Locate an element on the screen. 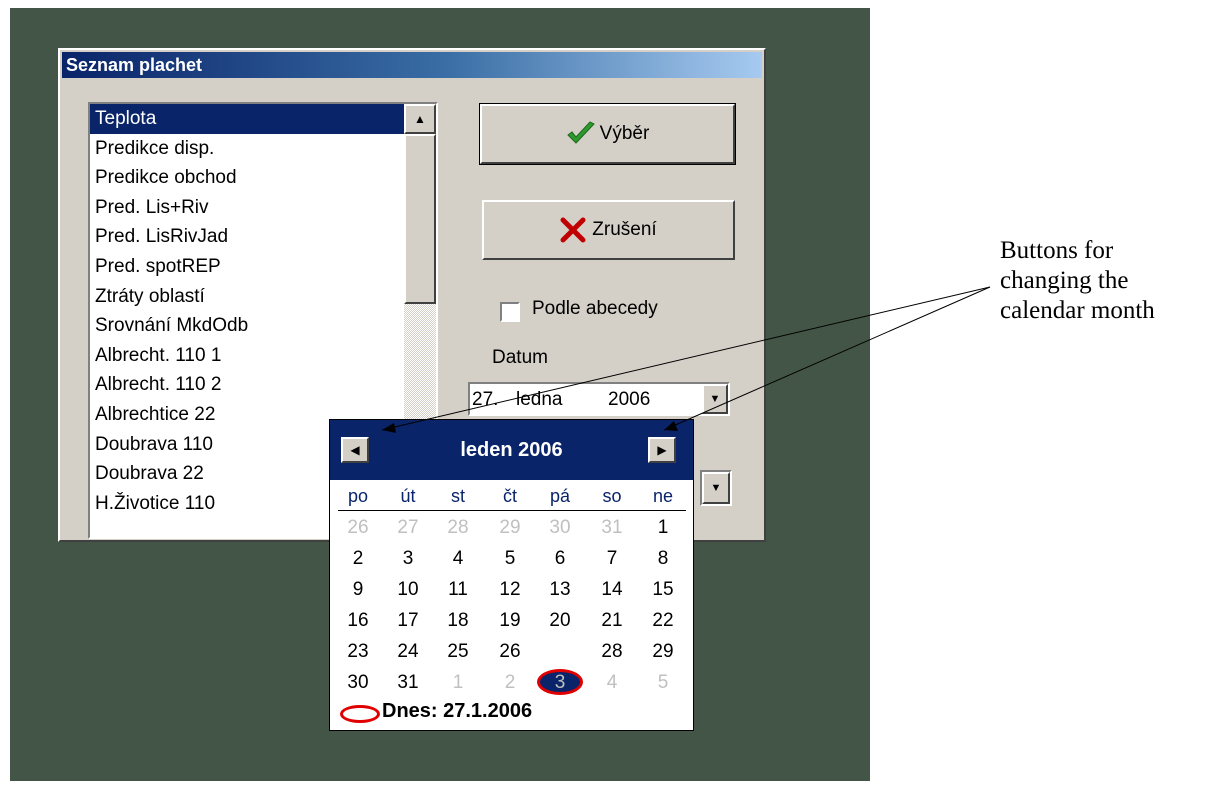 The image size is (1221, 787). list-item: Albrecht. 110 2 is located at coordinates (247, 385).